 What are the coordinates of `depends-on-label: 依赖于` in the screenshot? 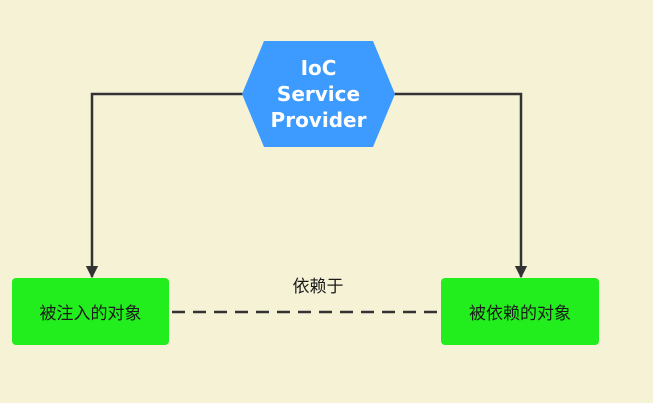 It's located at (318, 287).